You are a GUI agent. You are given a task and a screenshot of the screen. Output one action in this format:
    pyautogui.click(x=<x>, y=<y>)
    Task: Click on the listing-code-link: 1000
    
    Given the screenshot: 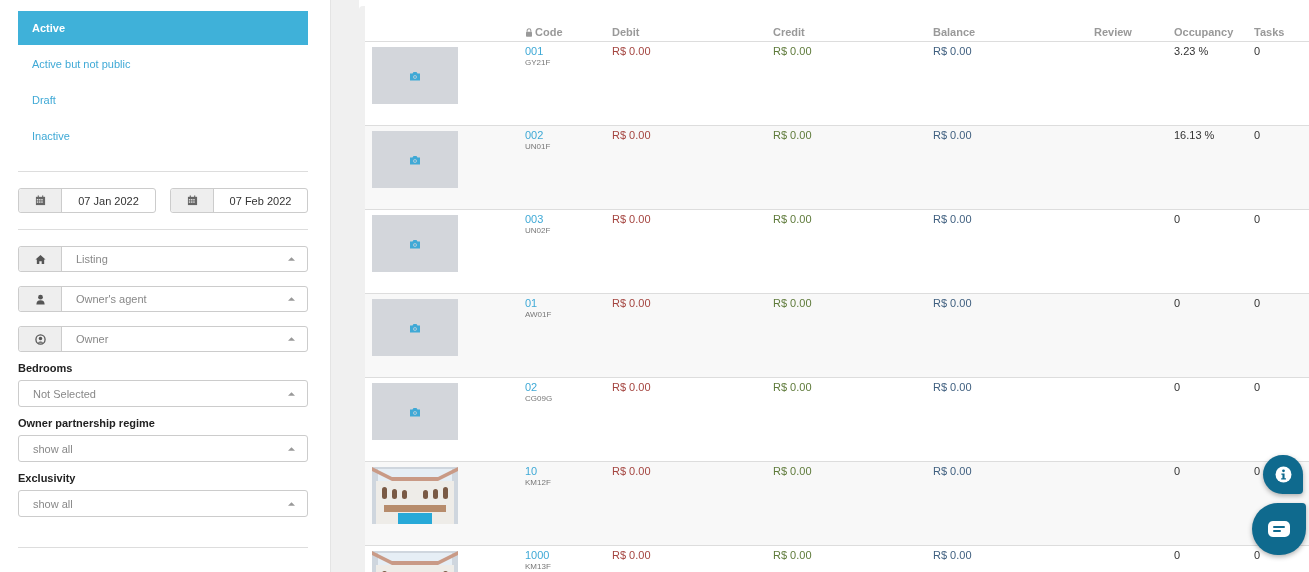 What is the action you would take?
    pyautogui.click(x=568, y=555)
    